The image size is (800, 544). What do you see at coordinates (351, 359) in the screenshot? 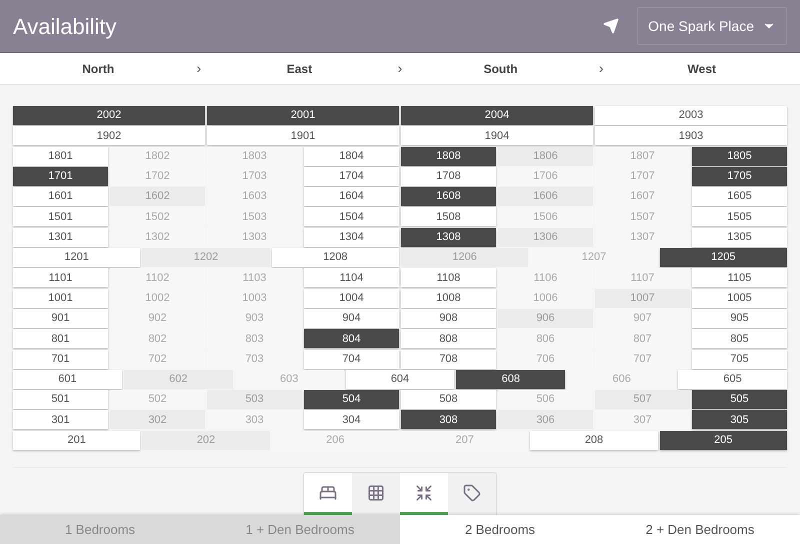
I see `unit-cell: 704` at bounding box center [351, 359].